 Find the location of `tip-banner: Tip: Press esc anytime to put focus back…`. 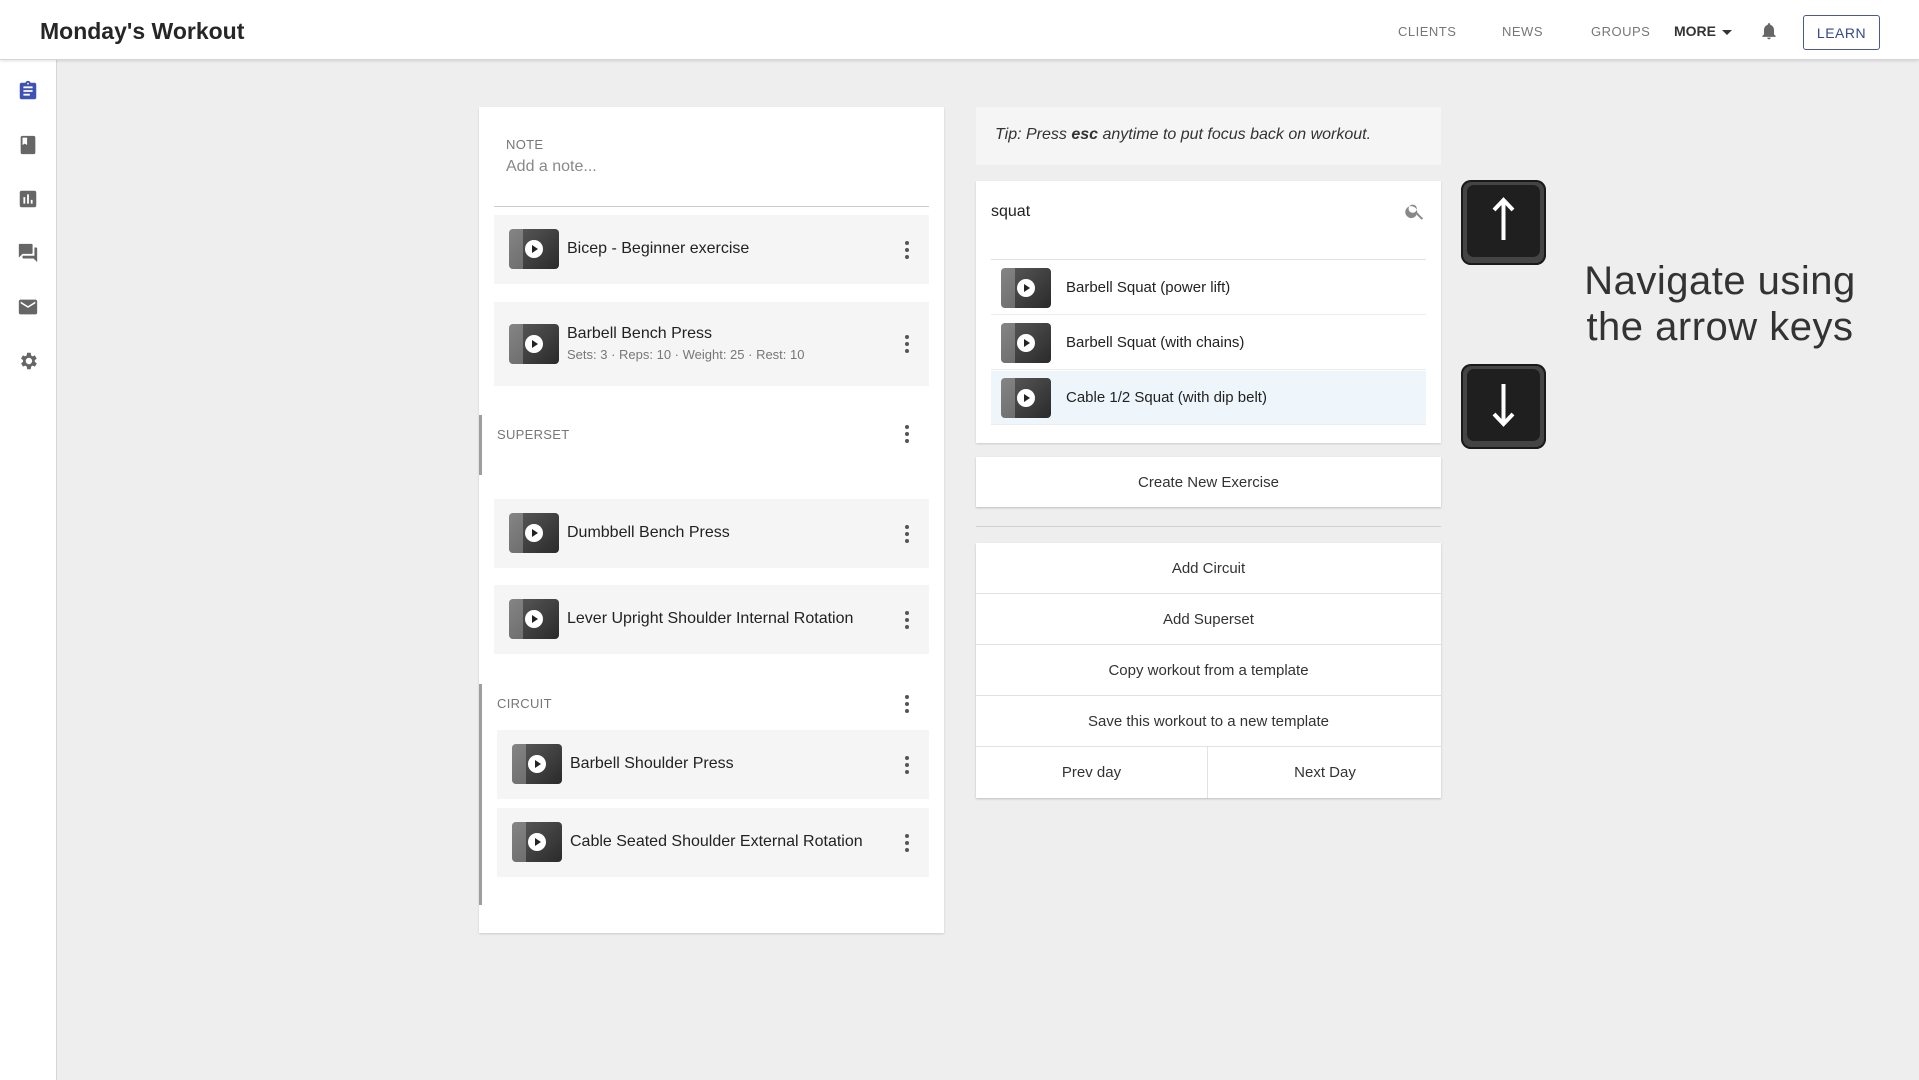

tip-banner: Tip: Press esc anytime to put focus back… is located at coordinates (1208, 136).